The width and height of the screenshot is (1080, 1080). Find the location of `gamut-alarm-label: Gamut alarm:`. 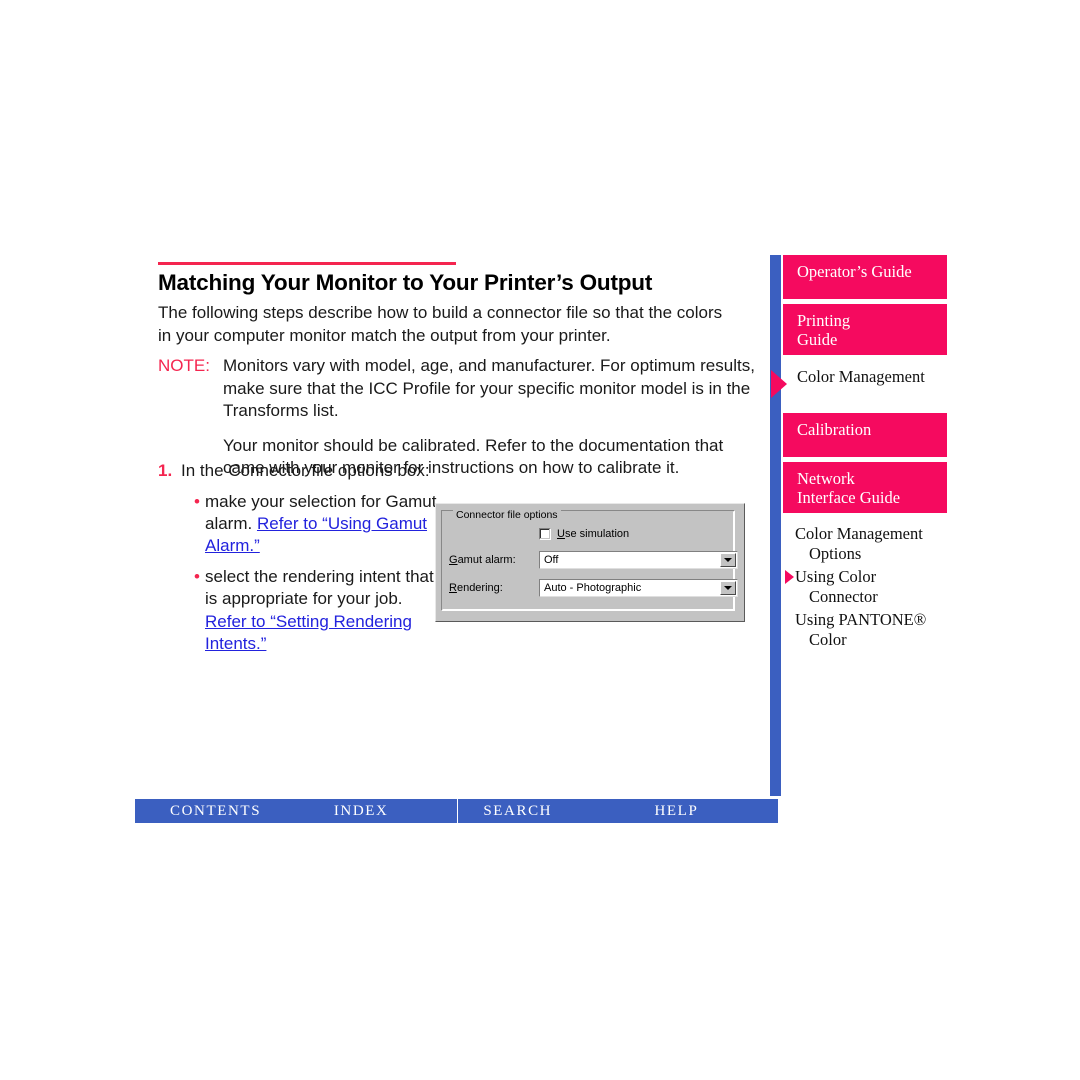

gamut-alarm-label: Gamut alarm: is located at coordinates (494, 560).